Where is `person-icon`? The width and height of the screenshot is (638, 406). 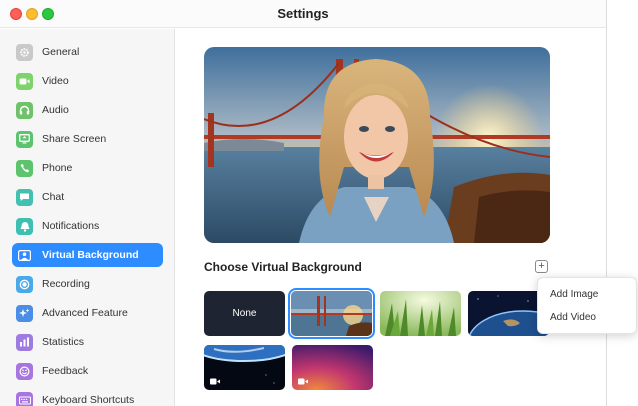 person-icon is located at coordinates (24, 255).